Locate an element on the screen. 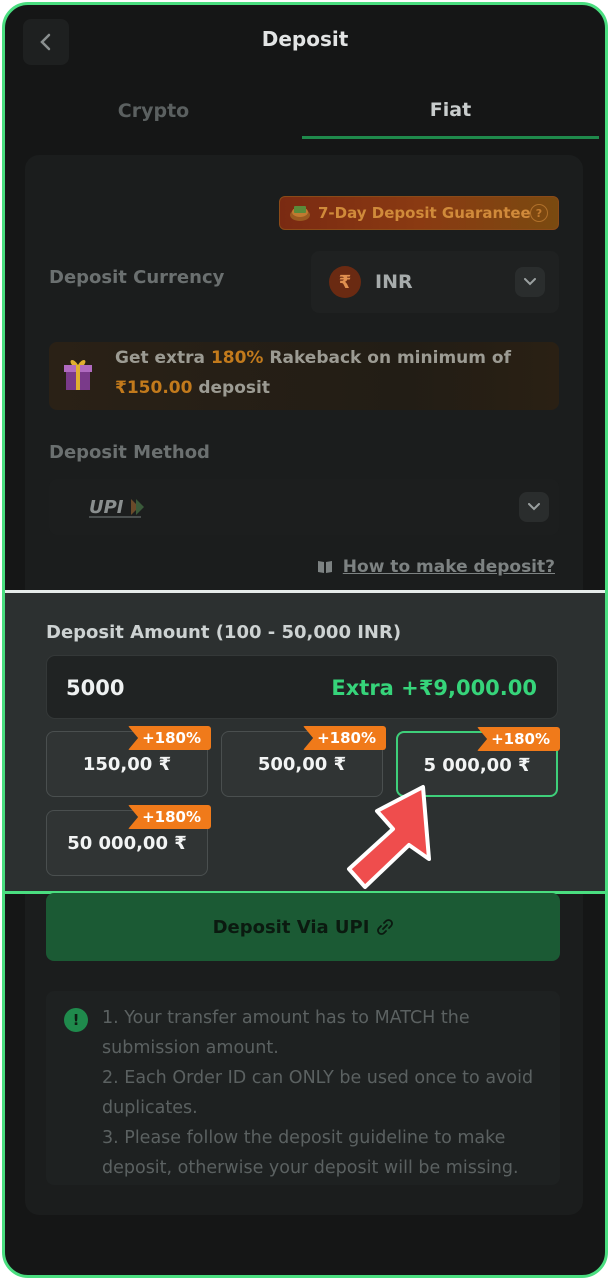 This screenshot has width=610, height=1280. upi-logo-text: UPI is located at coordinates (106, 507).